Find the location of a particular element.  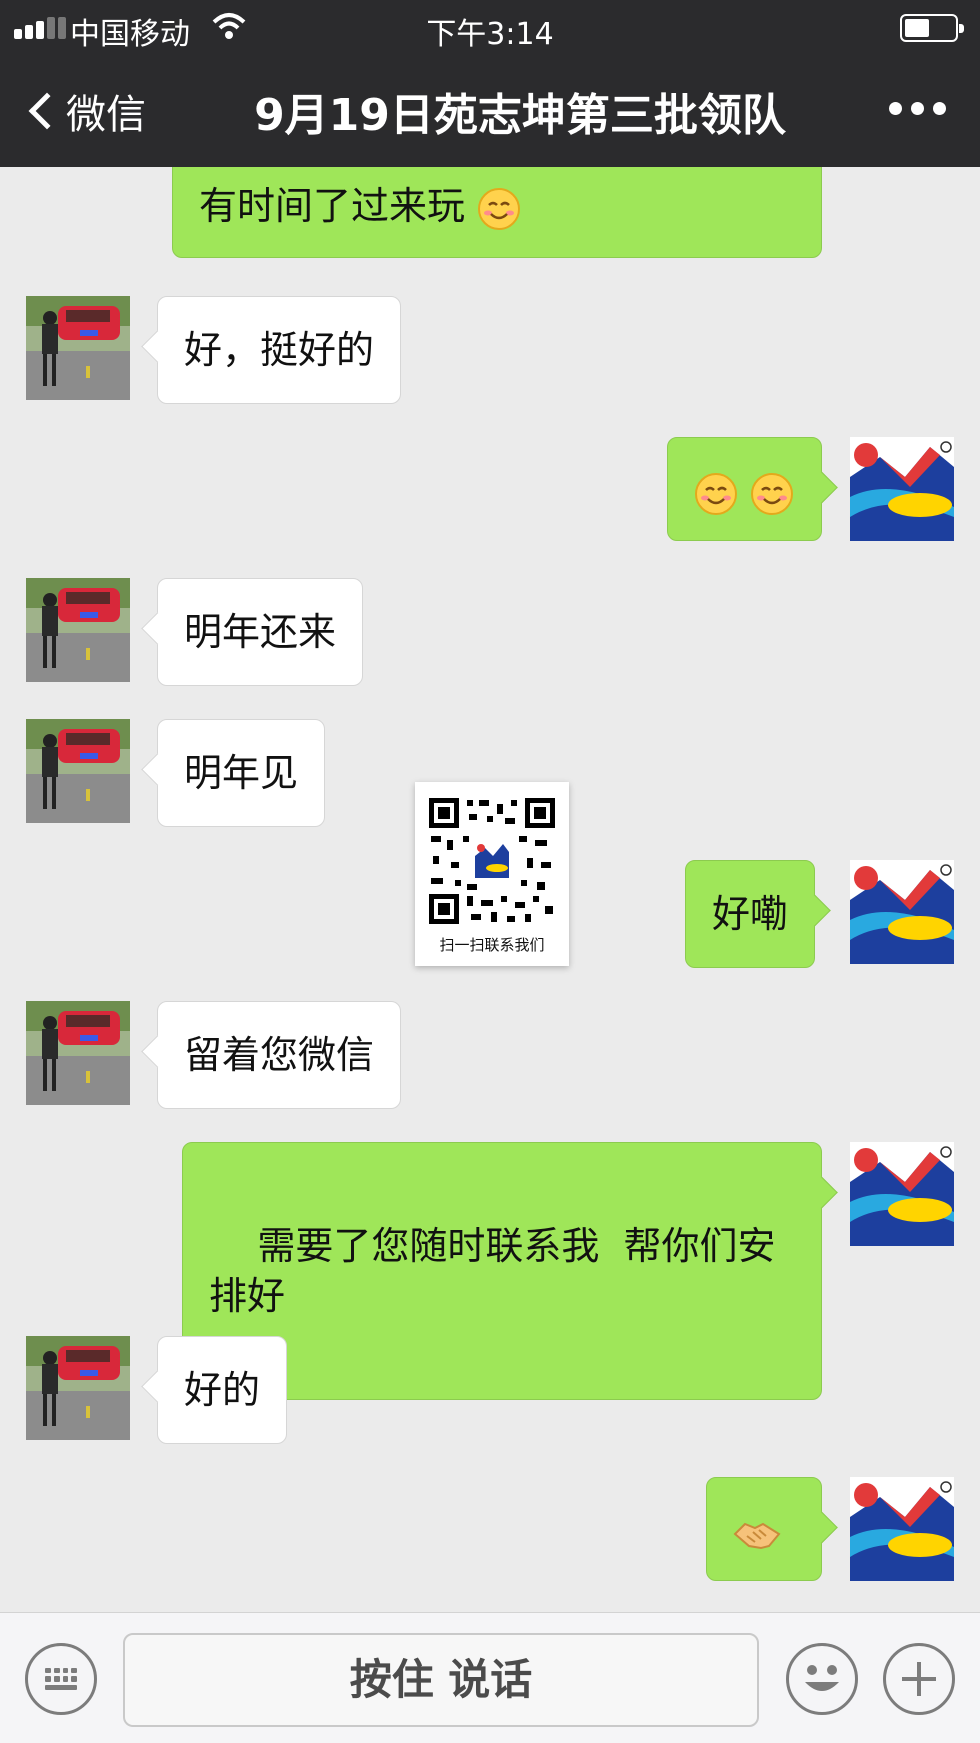

message-bubble-outgoing: 好嘞 is located at coordinates (750, 914).